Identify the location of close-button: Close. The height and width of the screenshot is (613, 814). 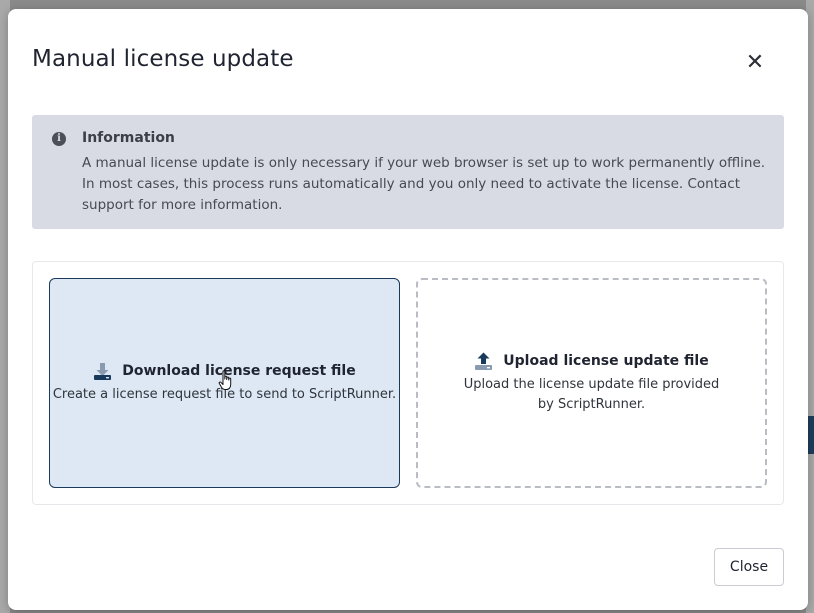
(749, 567).